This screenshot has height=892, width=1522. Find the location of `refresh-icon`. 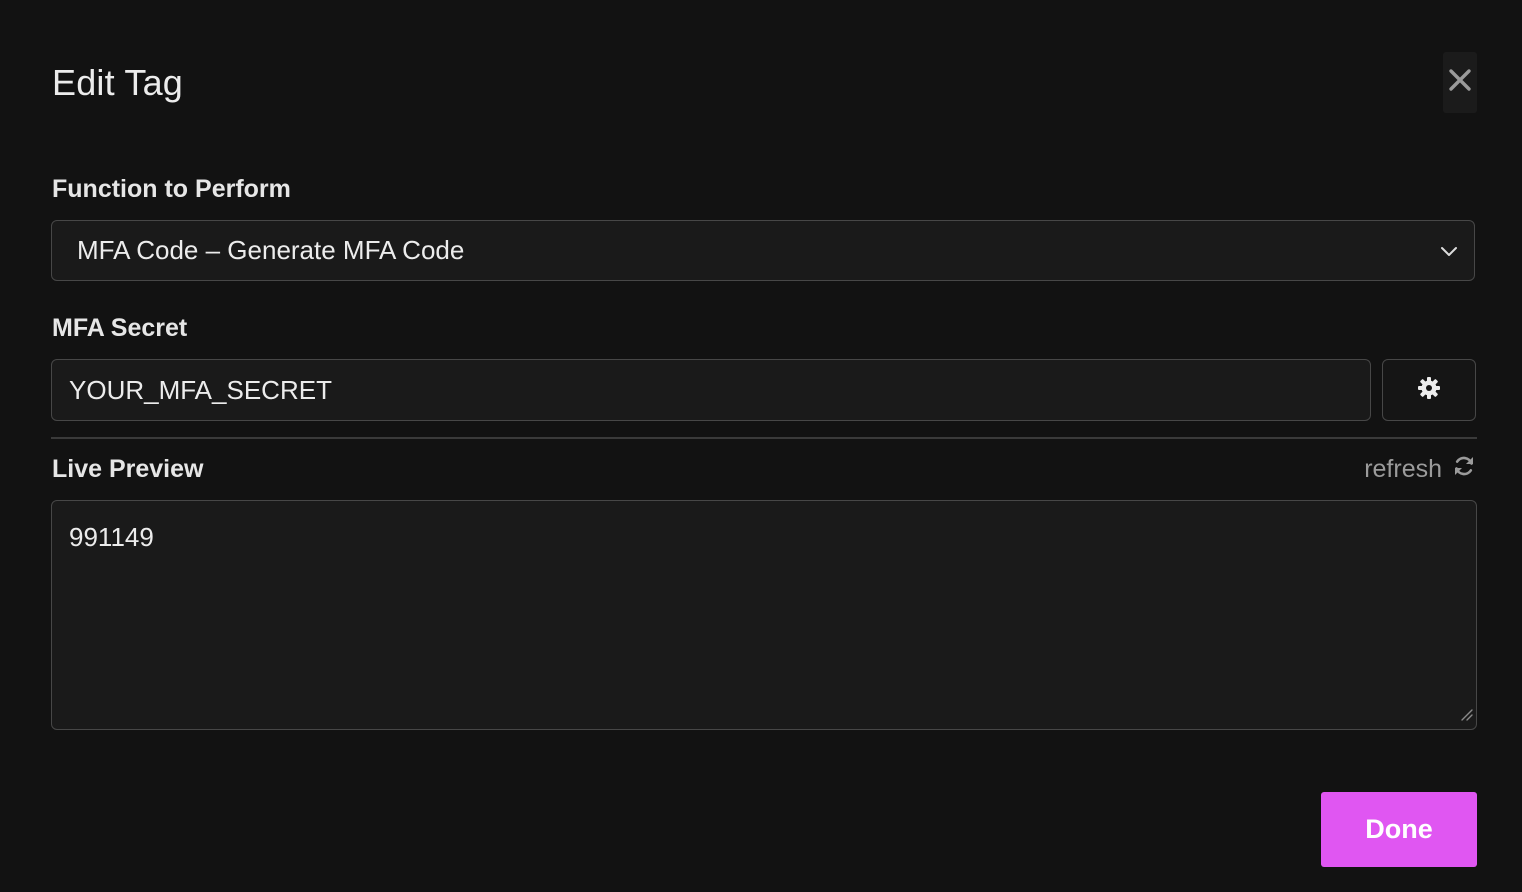

refresh-icon is located at coordinates (1464, 469).